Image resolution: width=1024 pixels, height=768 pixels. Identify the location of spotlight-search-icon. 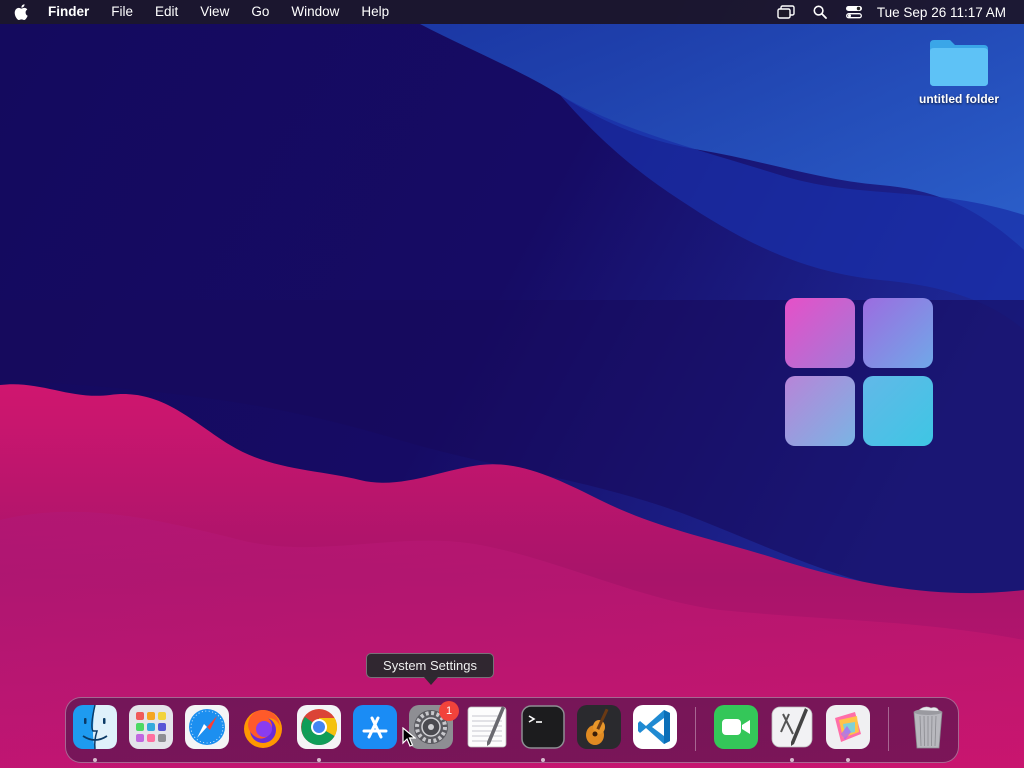
(820, 12).